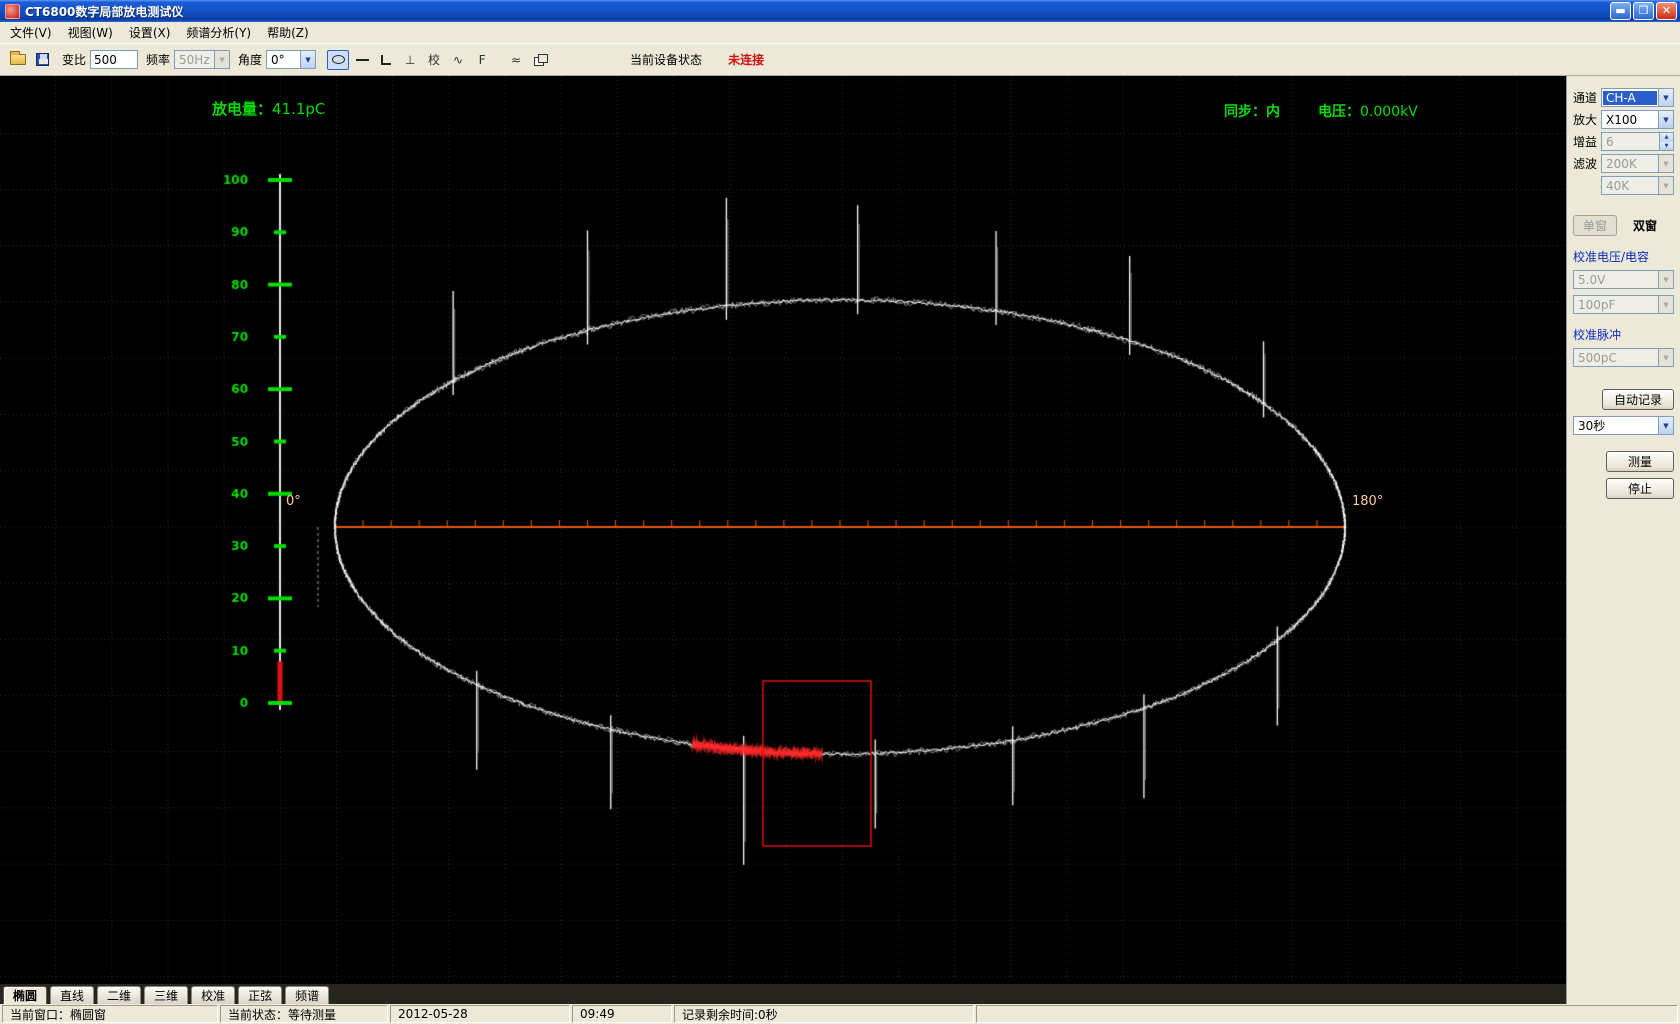 The image size is (1680, 1024). I want to click on maximize-button: ❒, so click(1643, 11).